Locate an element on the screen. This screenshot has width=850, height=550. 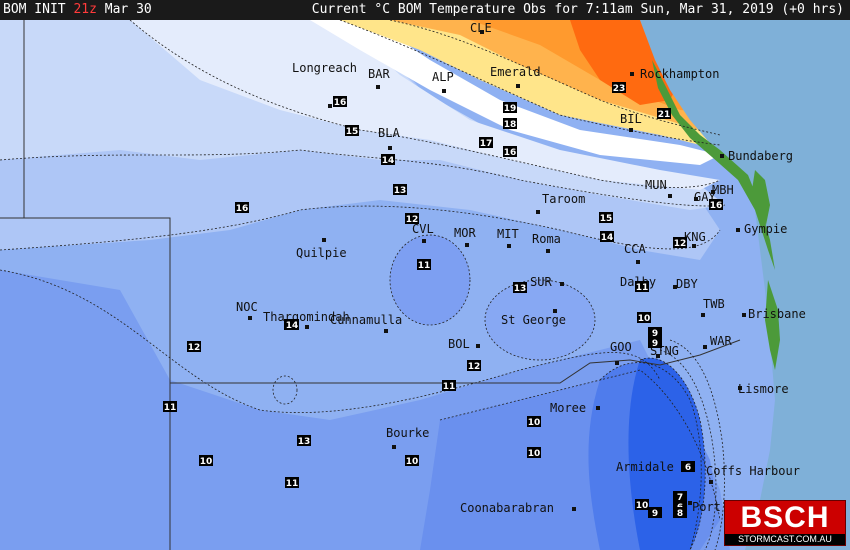
contour-value-label: 21 is located at coordinates (664, 114).